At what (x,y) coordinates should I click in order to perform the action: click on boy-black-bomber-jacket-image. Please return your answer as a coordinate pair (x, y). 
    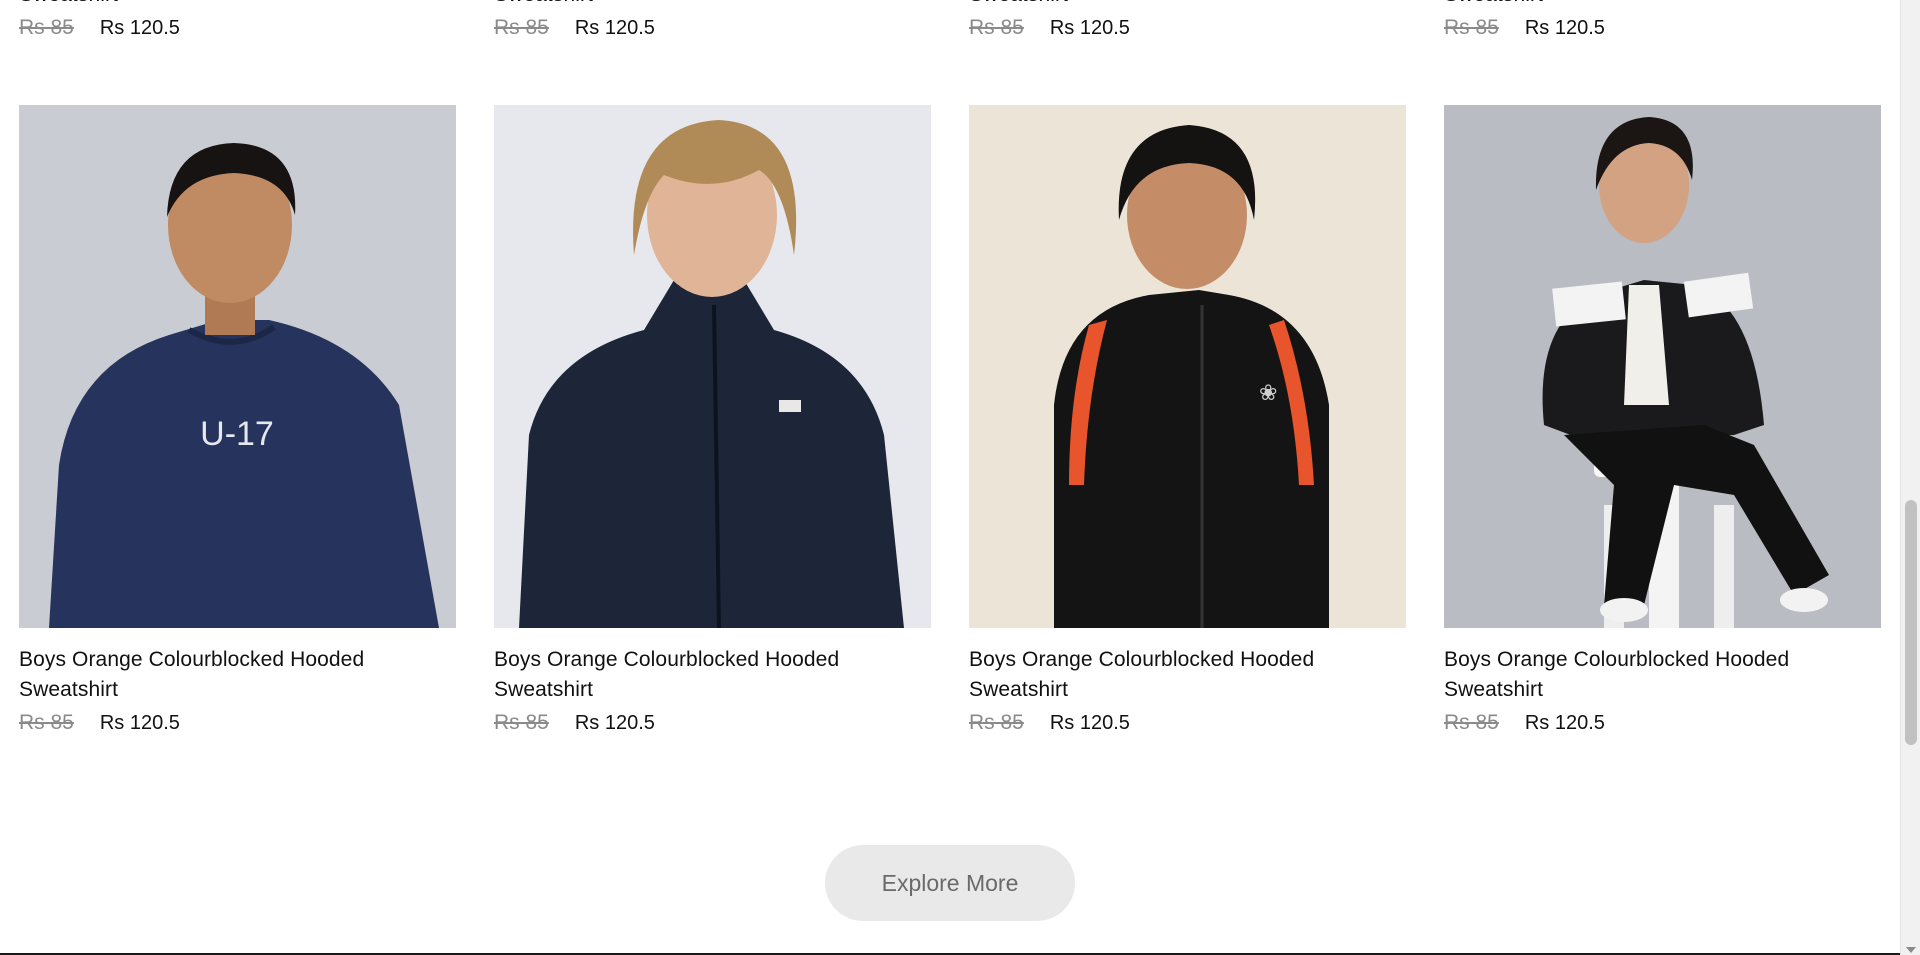
    Looking at the image, I should click on (1662, 366).